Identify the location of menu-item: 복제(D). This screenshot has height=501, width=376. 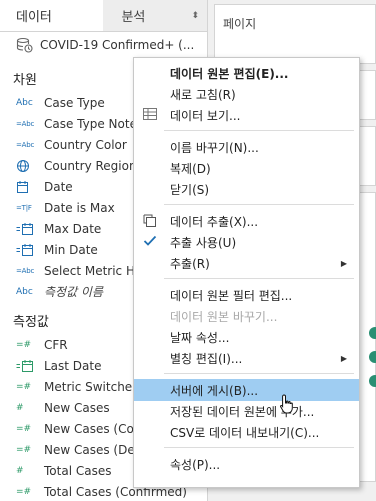
(246, 168).